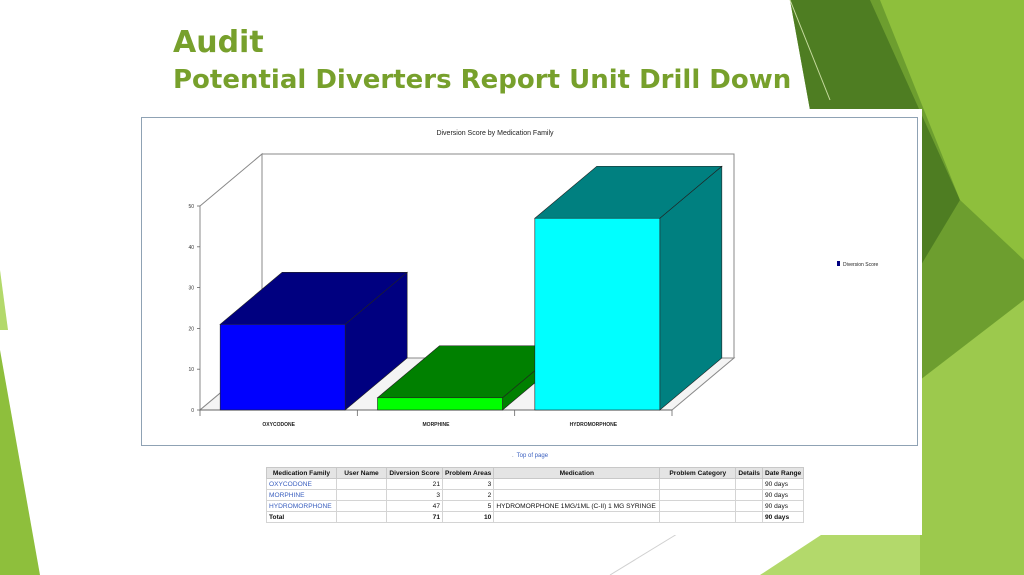  What do you see at coordinates (301, 506) in the screenshot?
I see `col-medication-family-cell: HYDROMORPHONE` at bounding box center [301, 506].